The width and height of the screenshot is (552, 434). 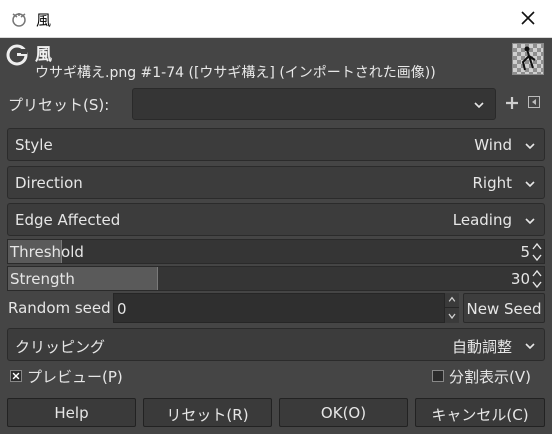 What do you see at coordinates (60, 347) in the screenshot?
I see `clipping-label: クリッピング` at bounding box center [60, 347].